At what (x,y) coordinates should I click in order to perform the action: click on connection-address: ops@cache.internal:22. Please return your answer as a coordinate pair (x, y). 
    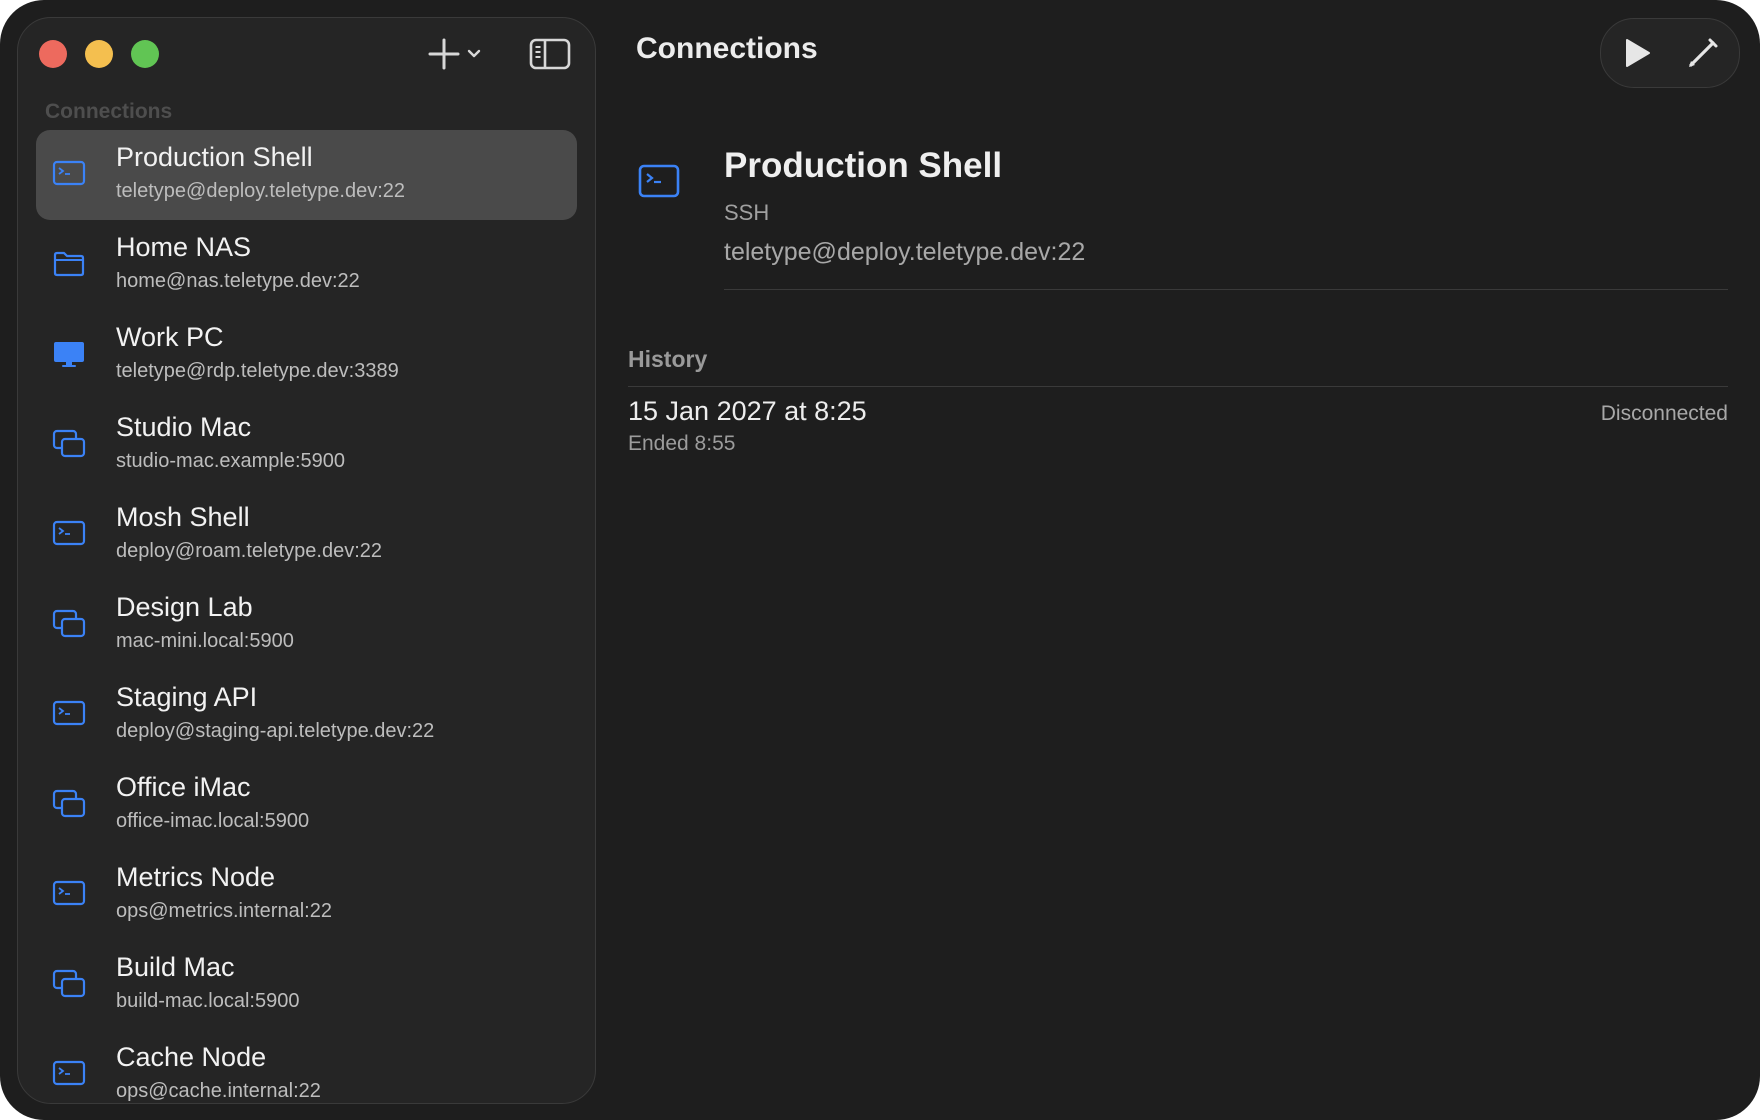
    Looking at the image, I should click on (218, 1091).